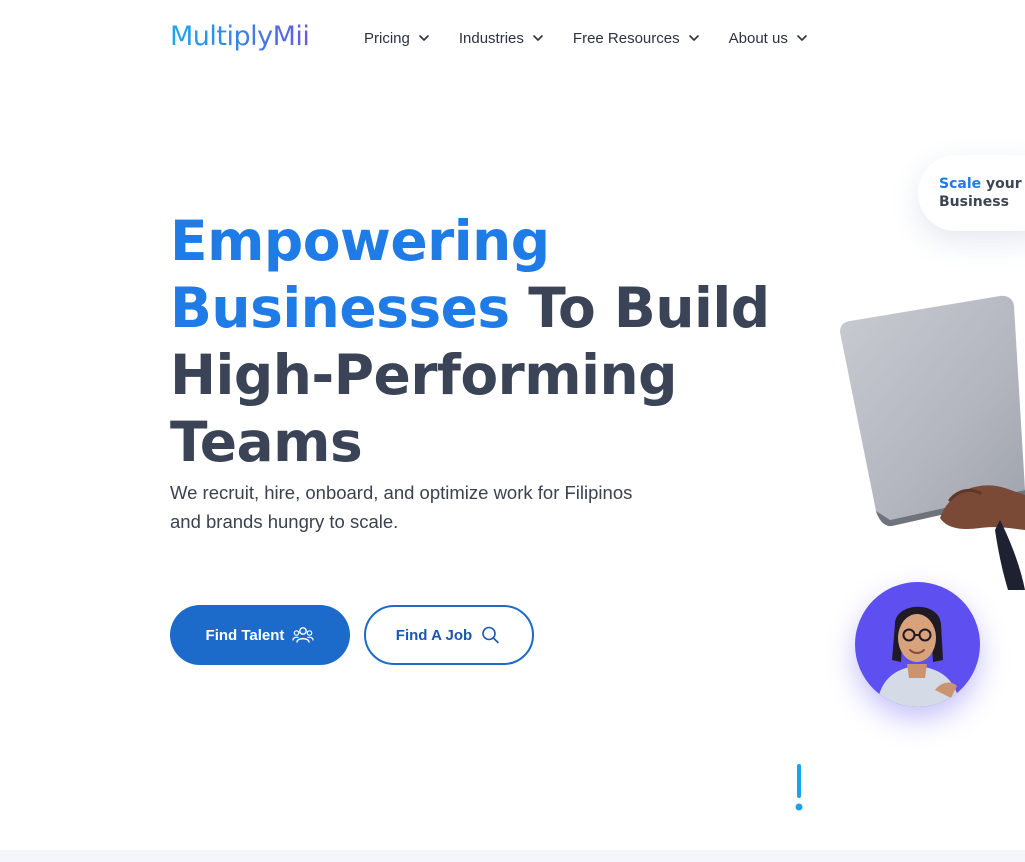 The width and height of the screenshot is (1025, 862). What do you see at coordinates (491, 38) in the screenshot?
I see `nav-item-label: Industries` at bounding box center [491, 38].